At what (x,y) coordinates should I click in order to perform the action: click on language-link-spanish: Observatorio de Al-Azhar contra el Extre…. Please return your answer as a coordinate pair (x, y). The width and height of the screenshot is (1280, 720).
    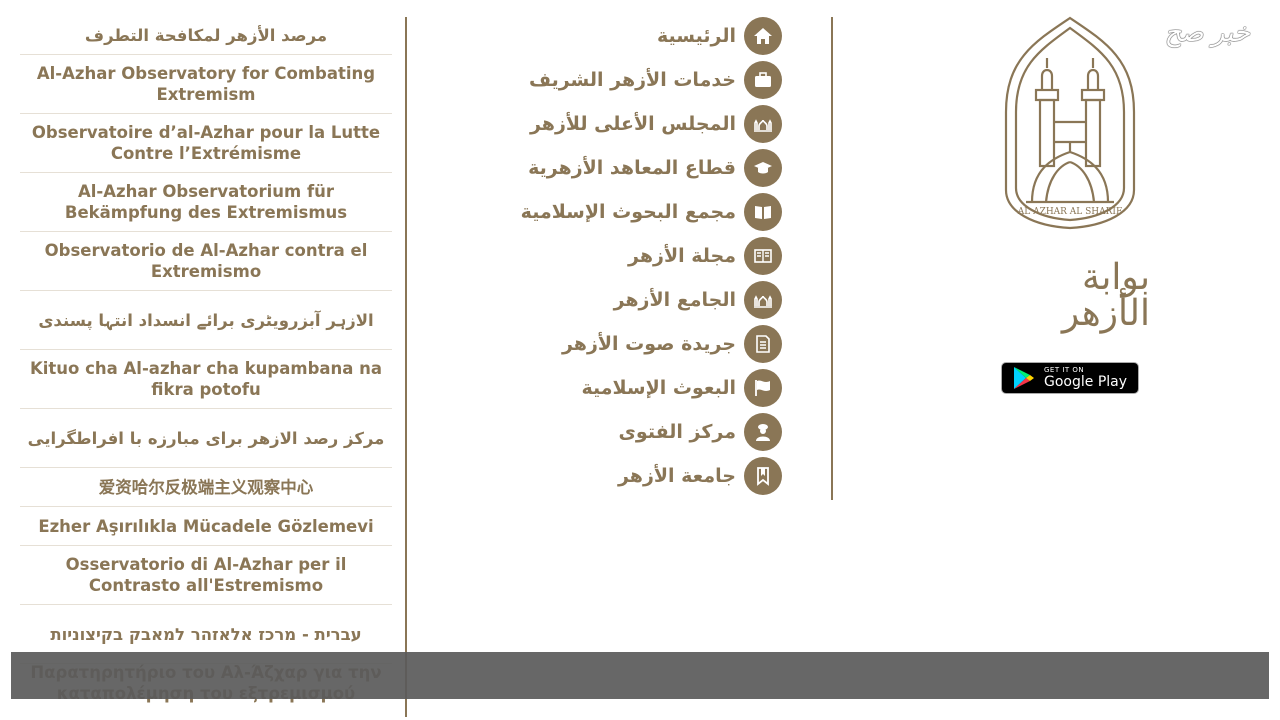
    Looking at the image, I should click on (206, 261).